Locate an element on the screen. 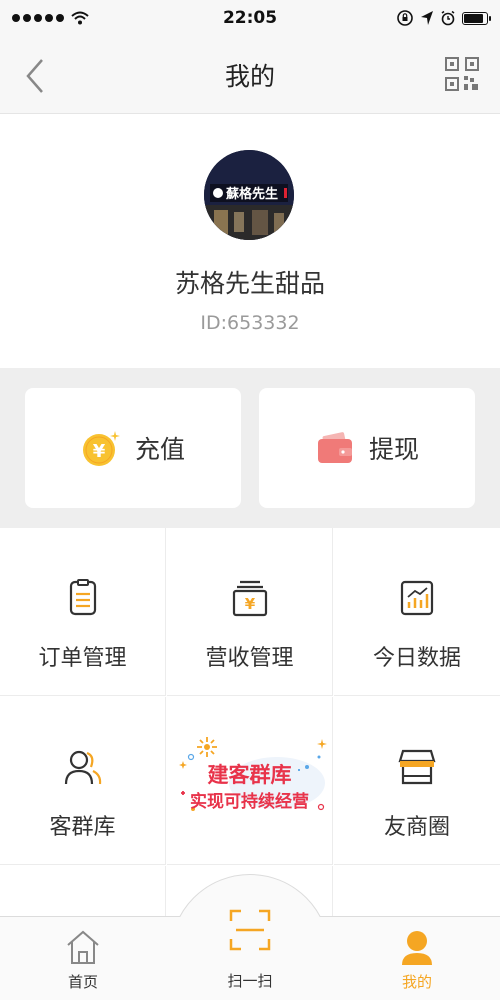 Image resolution: width=500 pixels, height=1000 pixels. status-right is located at coordinates (409, 18).